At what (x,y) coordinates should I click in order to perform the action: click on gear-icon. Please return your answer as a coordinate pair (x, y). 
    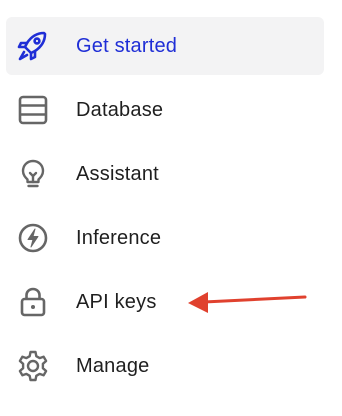
    Looking at the image, I should click on (33, 366).